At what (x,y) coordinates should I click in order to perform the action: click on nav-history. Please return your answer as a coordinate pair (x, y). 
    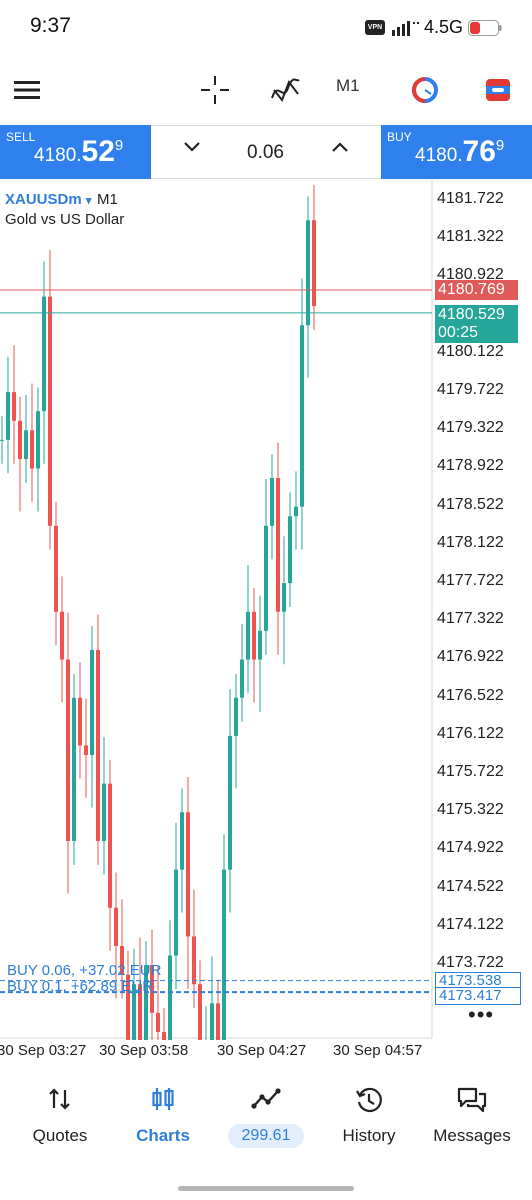
    Looking at the image, I should click on (369, 1102).